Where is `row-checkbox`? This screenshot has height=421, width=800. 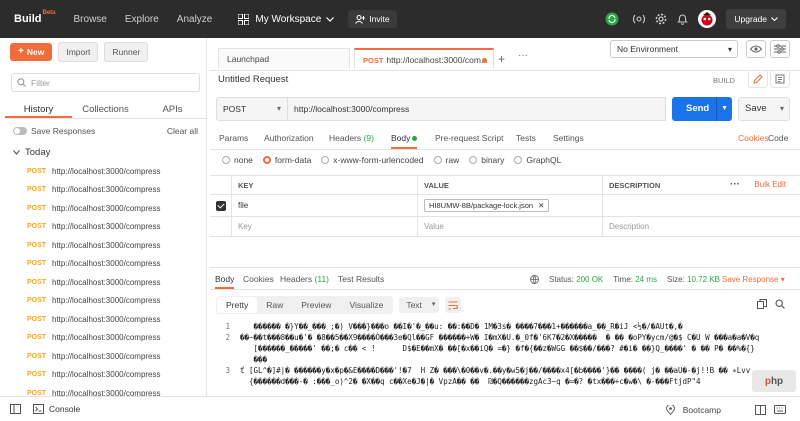 row-checkbox is located at coordinates (220, 205).